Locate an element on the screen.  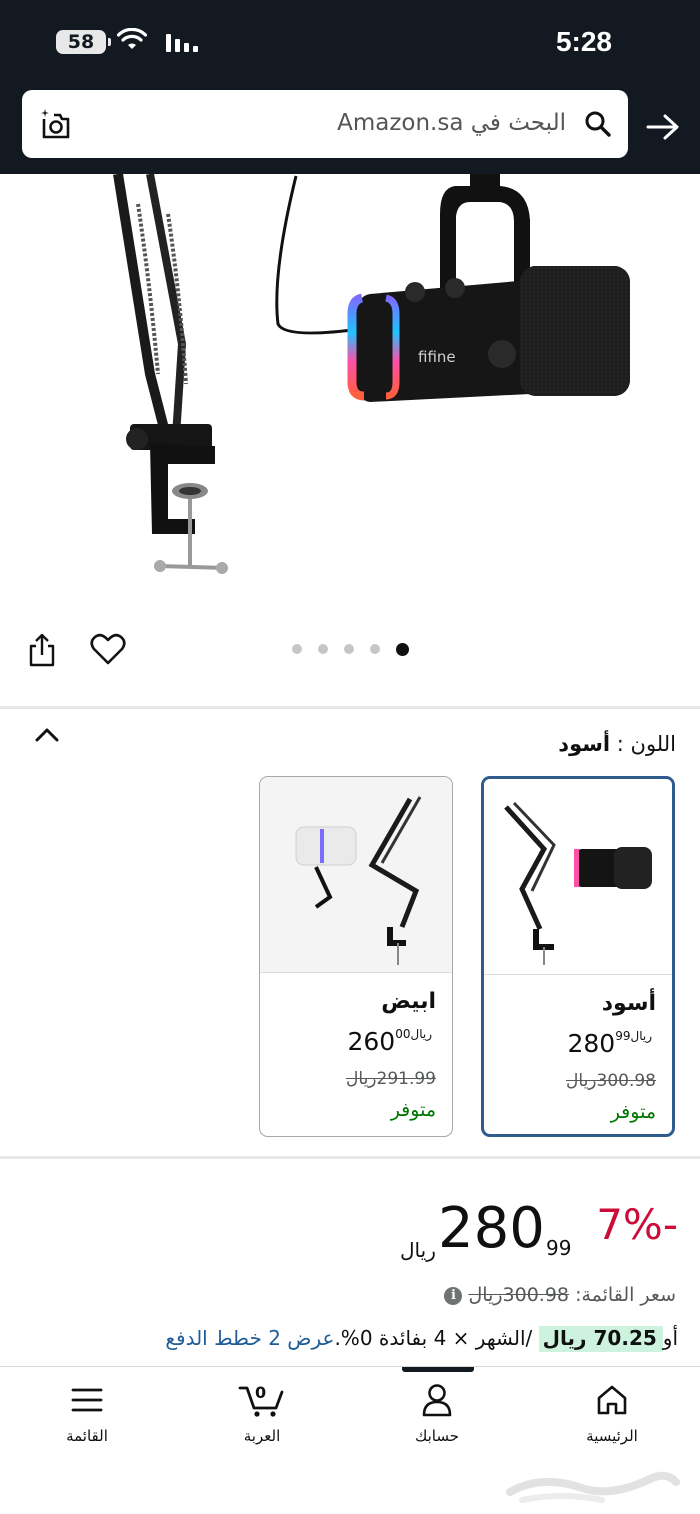
nav-home-label: الرئيسية is located at coordinates (612, 1436).